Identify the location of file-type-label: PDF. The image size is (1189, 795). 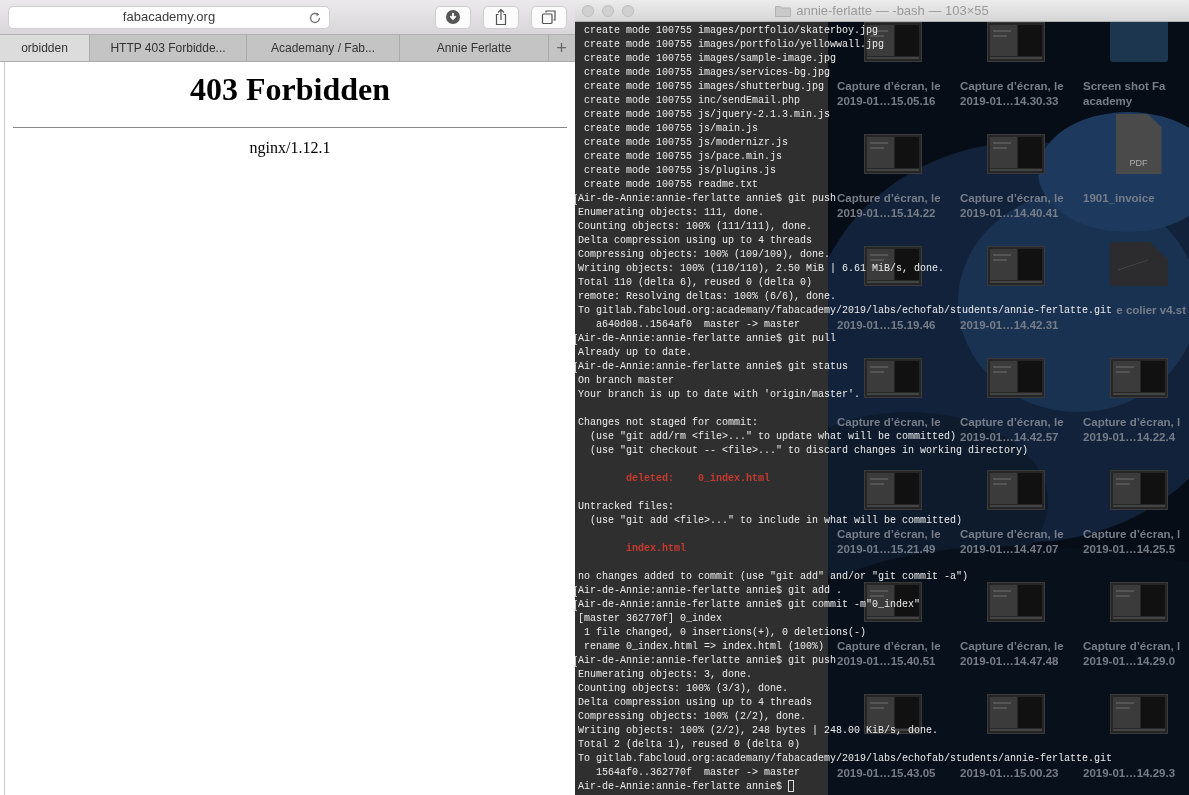
(1138, 163).